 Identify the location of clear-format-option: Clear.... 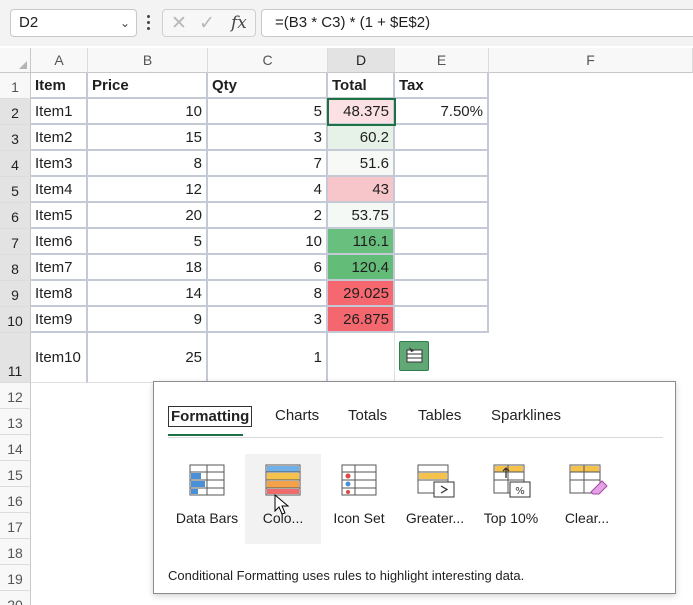
(587, 499).